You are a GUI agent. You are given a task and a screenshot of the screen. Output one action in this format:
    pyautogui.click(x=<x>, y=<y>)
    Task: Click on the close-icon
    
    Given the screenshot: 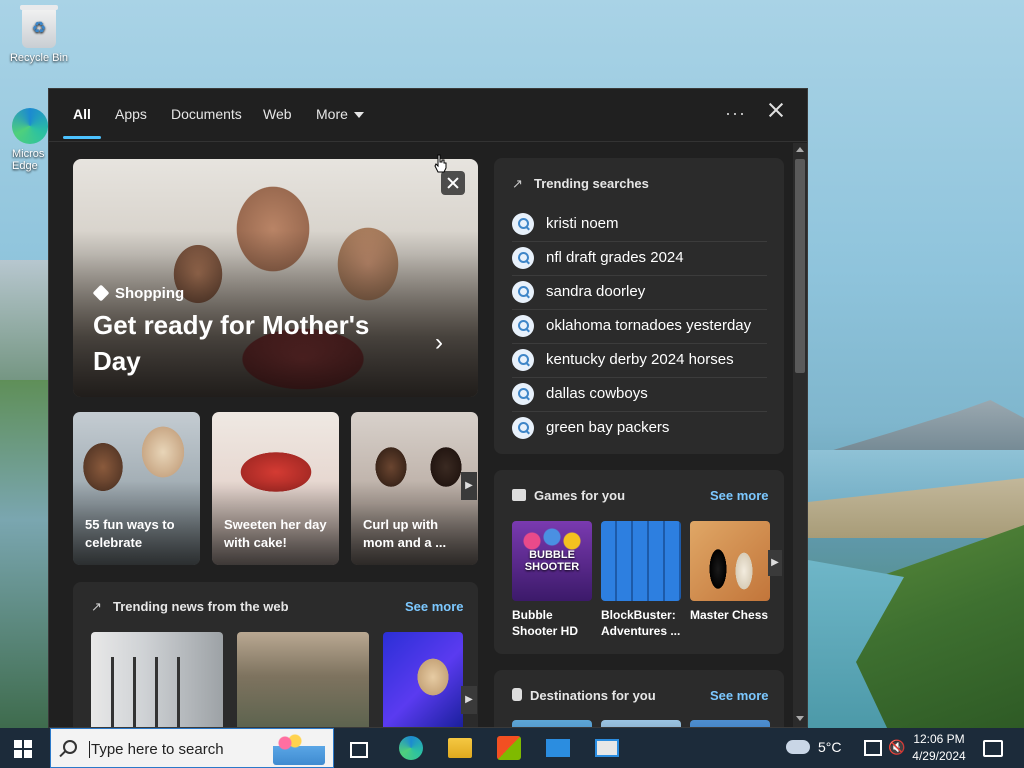 What is the action you would take?
    pyautogui.click(x=776, y=110)
    